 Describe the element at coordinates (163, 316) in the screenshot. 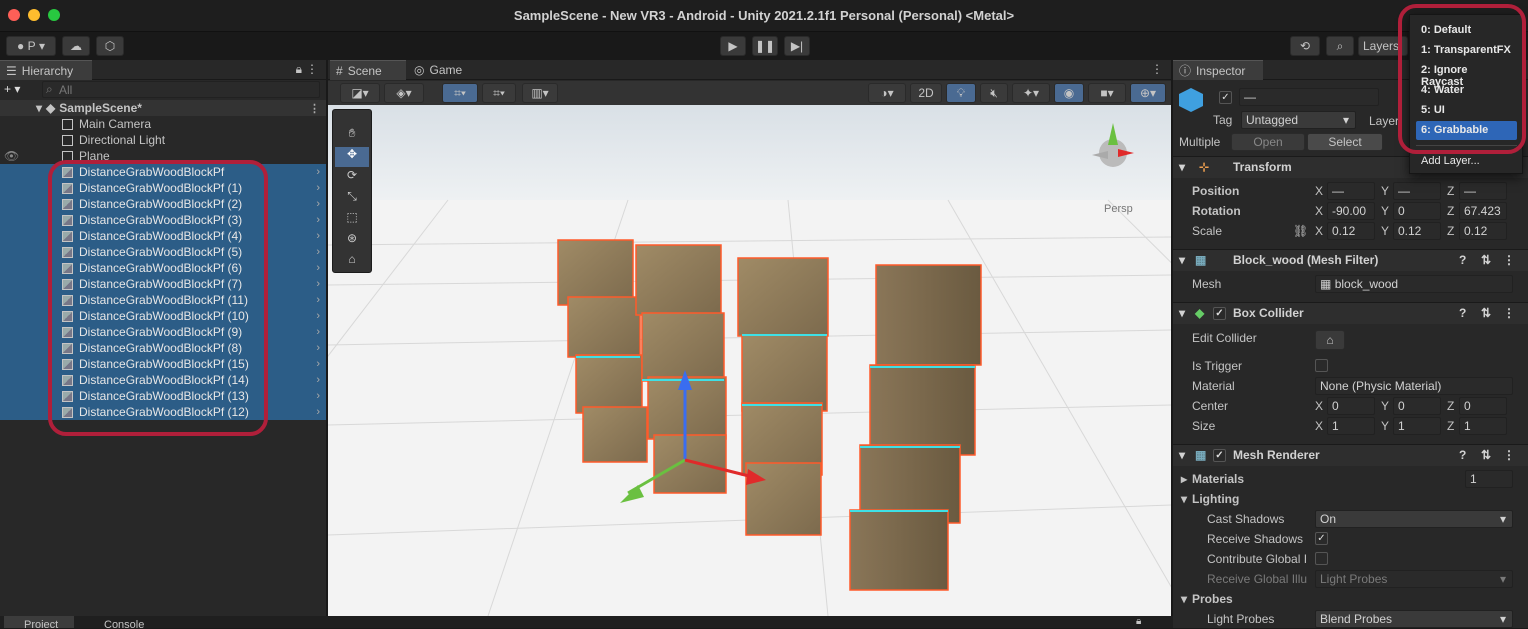

I see `hierarchy-item: DistanceGrabWoodBlockPf (10) ›` at that location.